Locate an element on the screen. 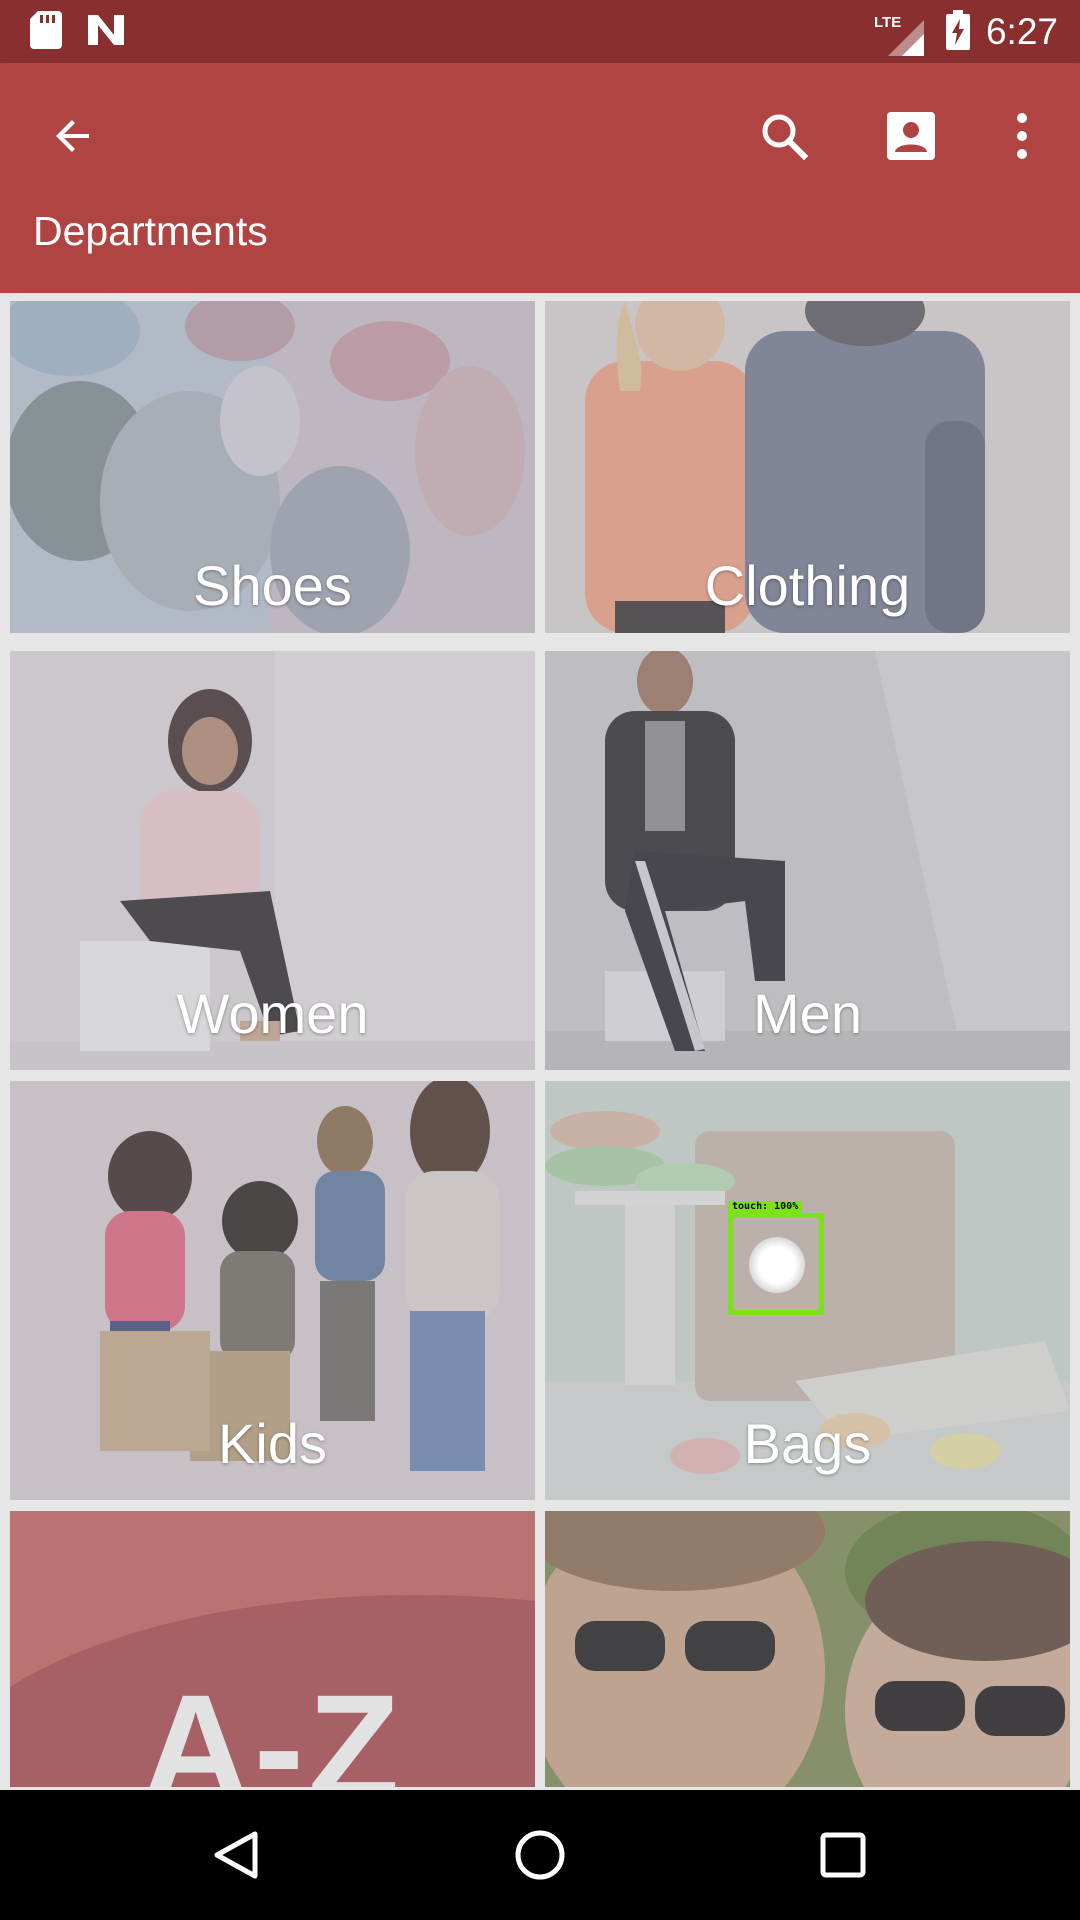  nav-home-icon is located at coordinates (540, 1855).